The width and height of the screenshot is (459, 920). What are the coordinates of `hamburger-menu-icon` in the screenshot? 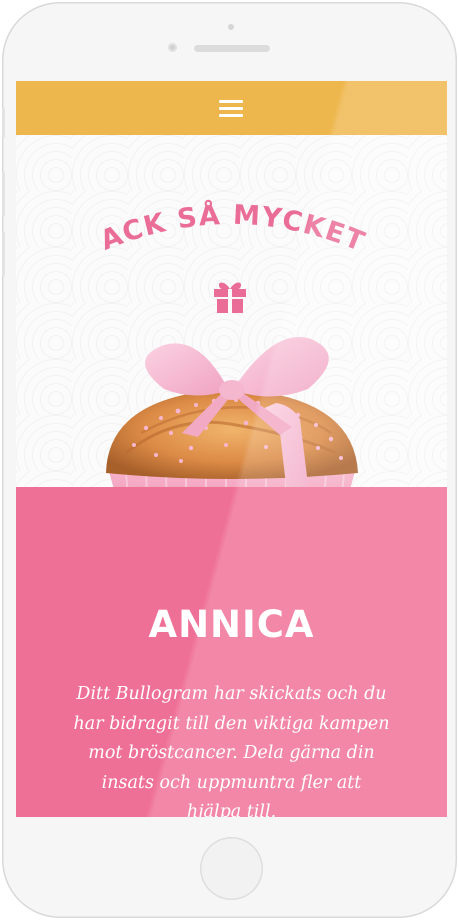 It's located at (231, 108).